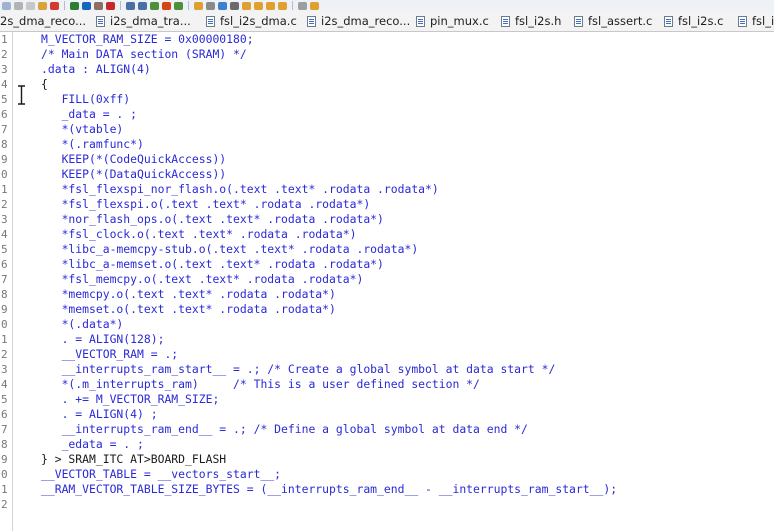  Describe the element at coordinates (613, 21) in the screenshot. I see `editor-tab: fsl_assert.c` at that location.